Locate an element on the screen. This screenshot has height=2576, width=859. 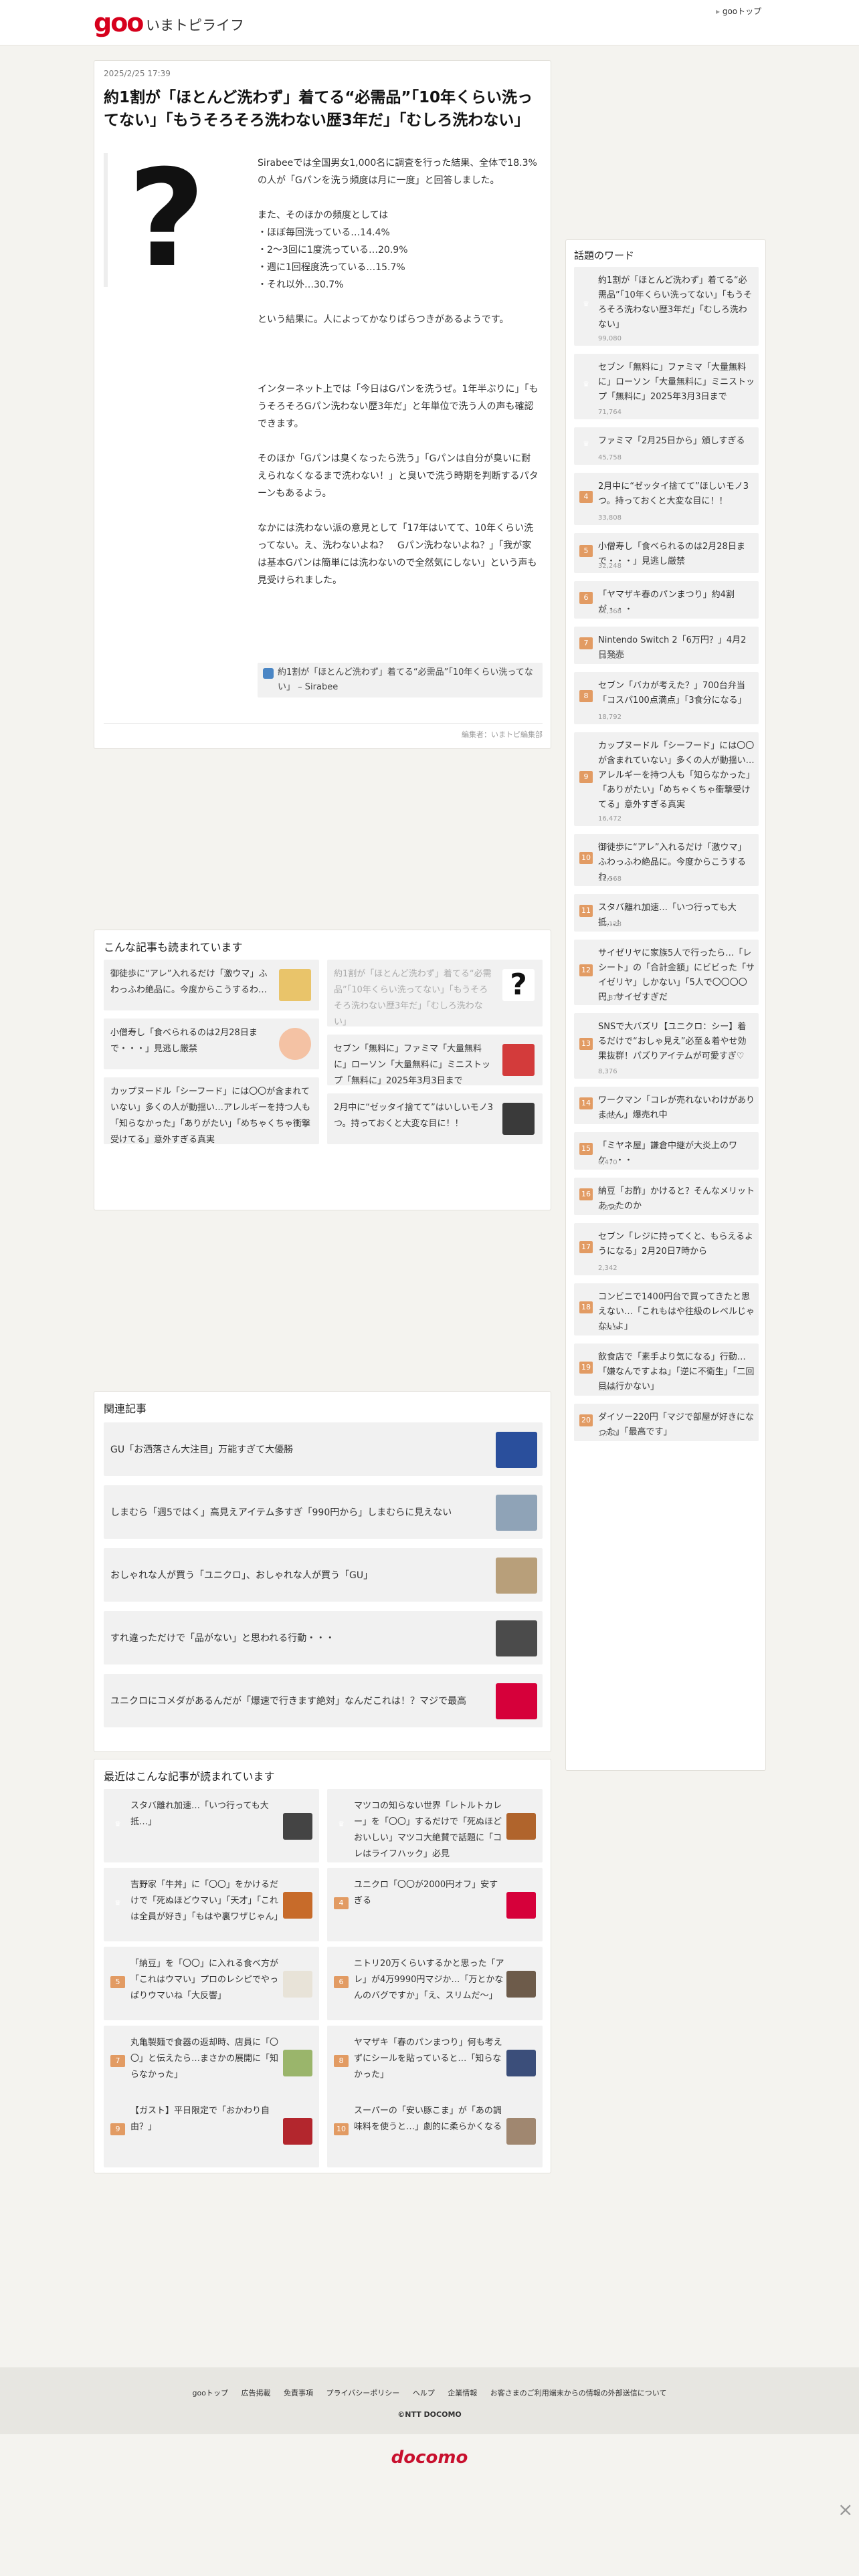
trending-item: 5 小僧寿し「食べられるのは2月28日まで・・・」見逃し厳禁 32,248 is located at coordinates (666, 553).